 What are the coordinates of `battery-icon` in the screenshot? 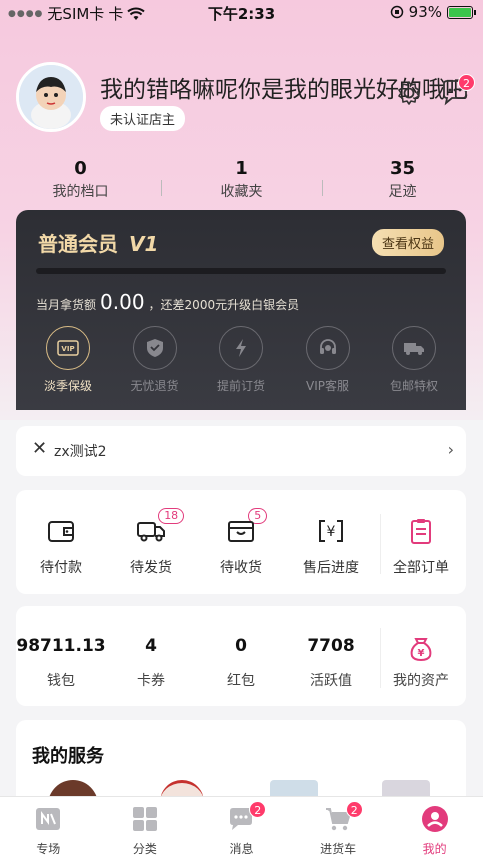 It's located at (461, 12).